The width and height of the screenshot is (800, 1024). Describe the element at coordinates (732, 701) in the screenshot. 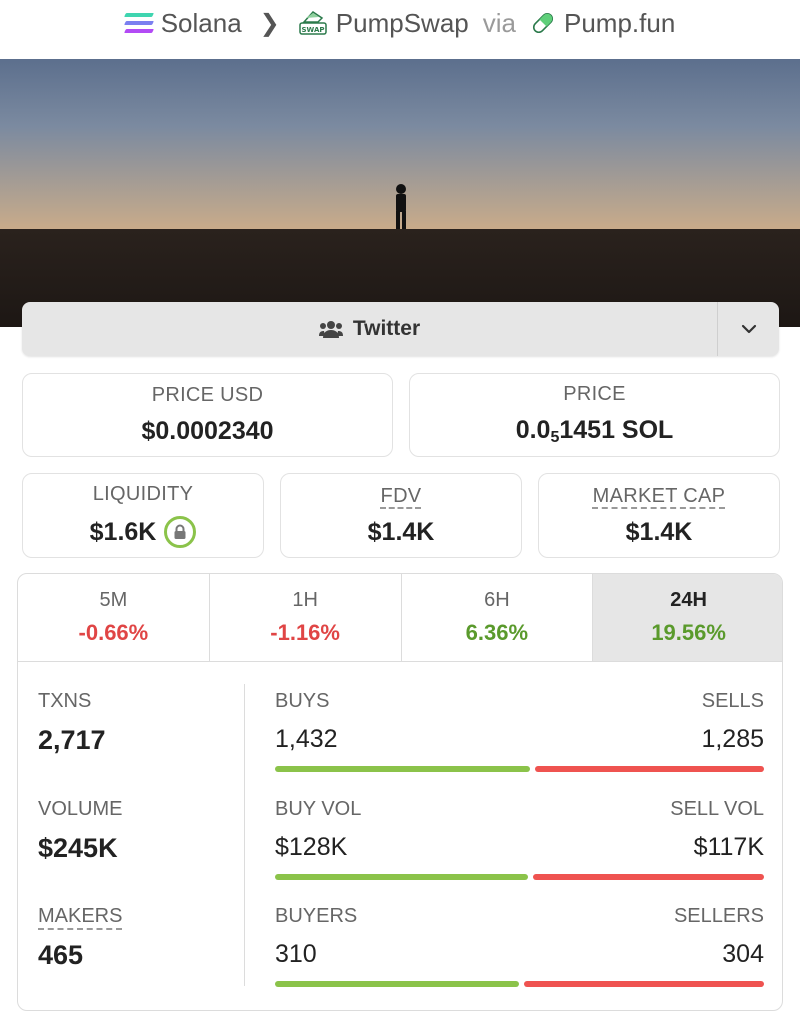

I see `sells-label: SELLS` at that location.